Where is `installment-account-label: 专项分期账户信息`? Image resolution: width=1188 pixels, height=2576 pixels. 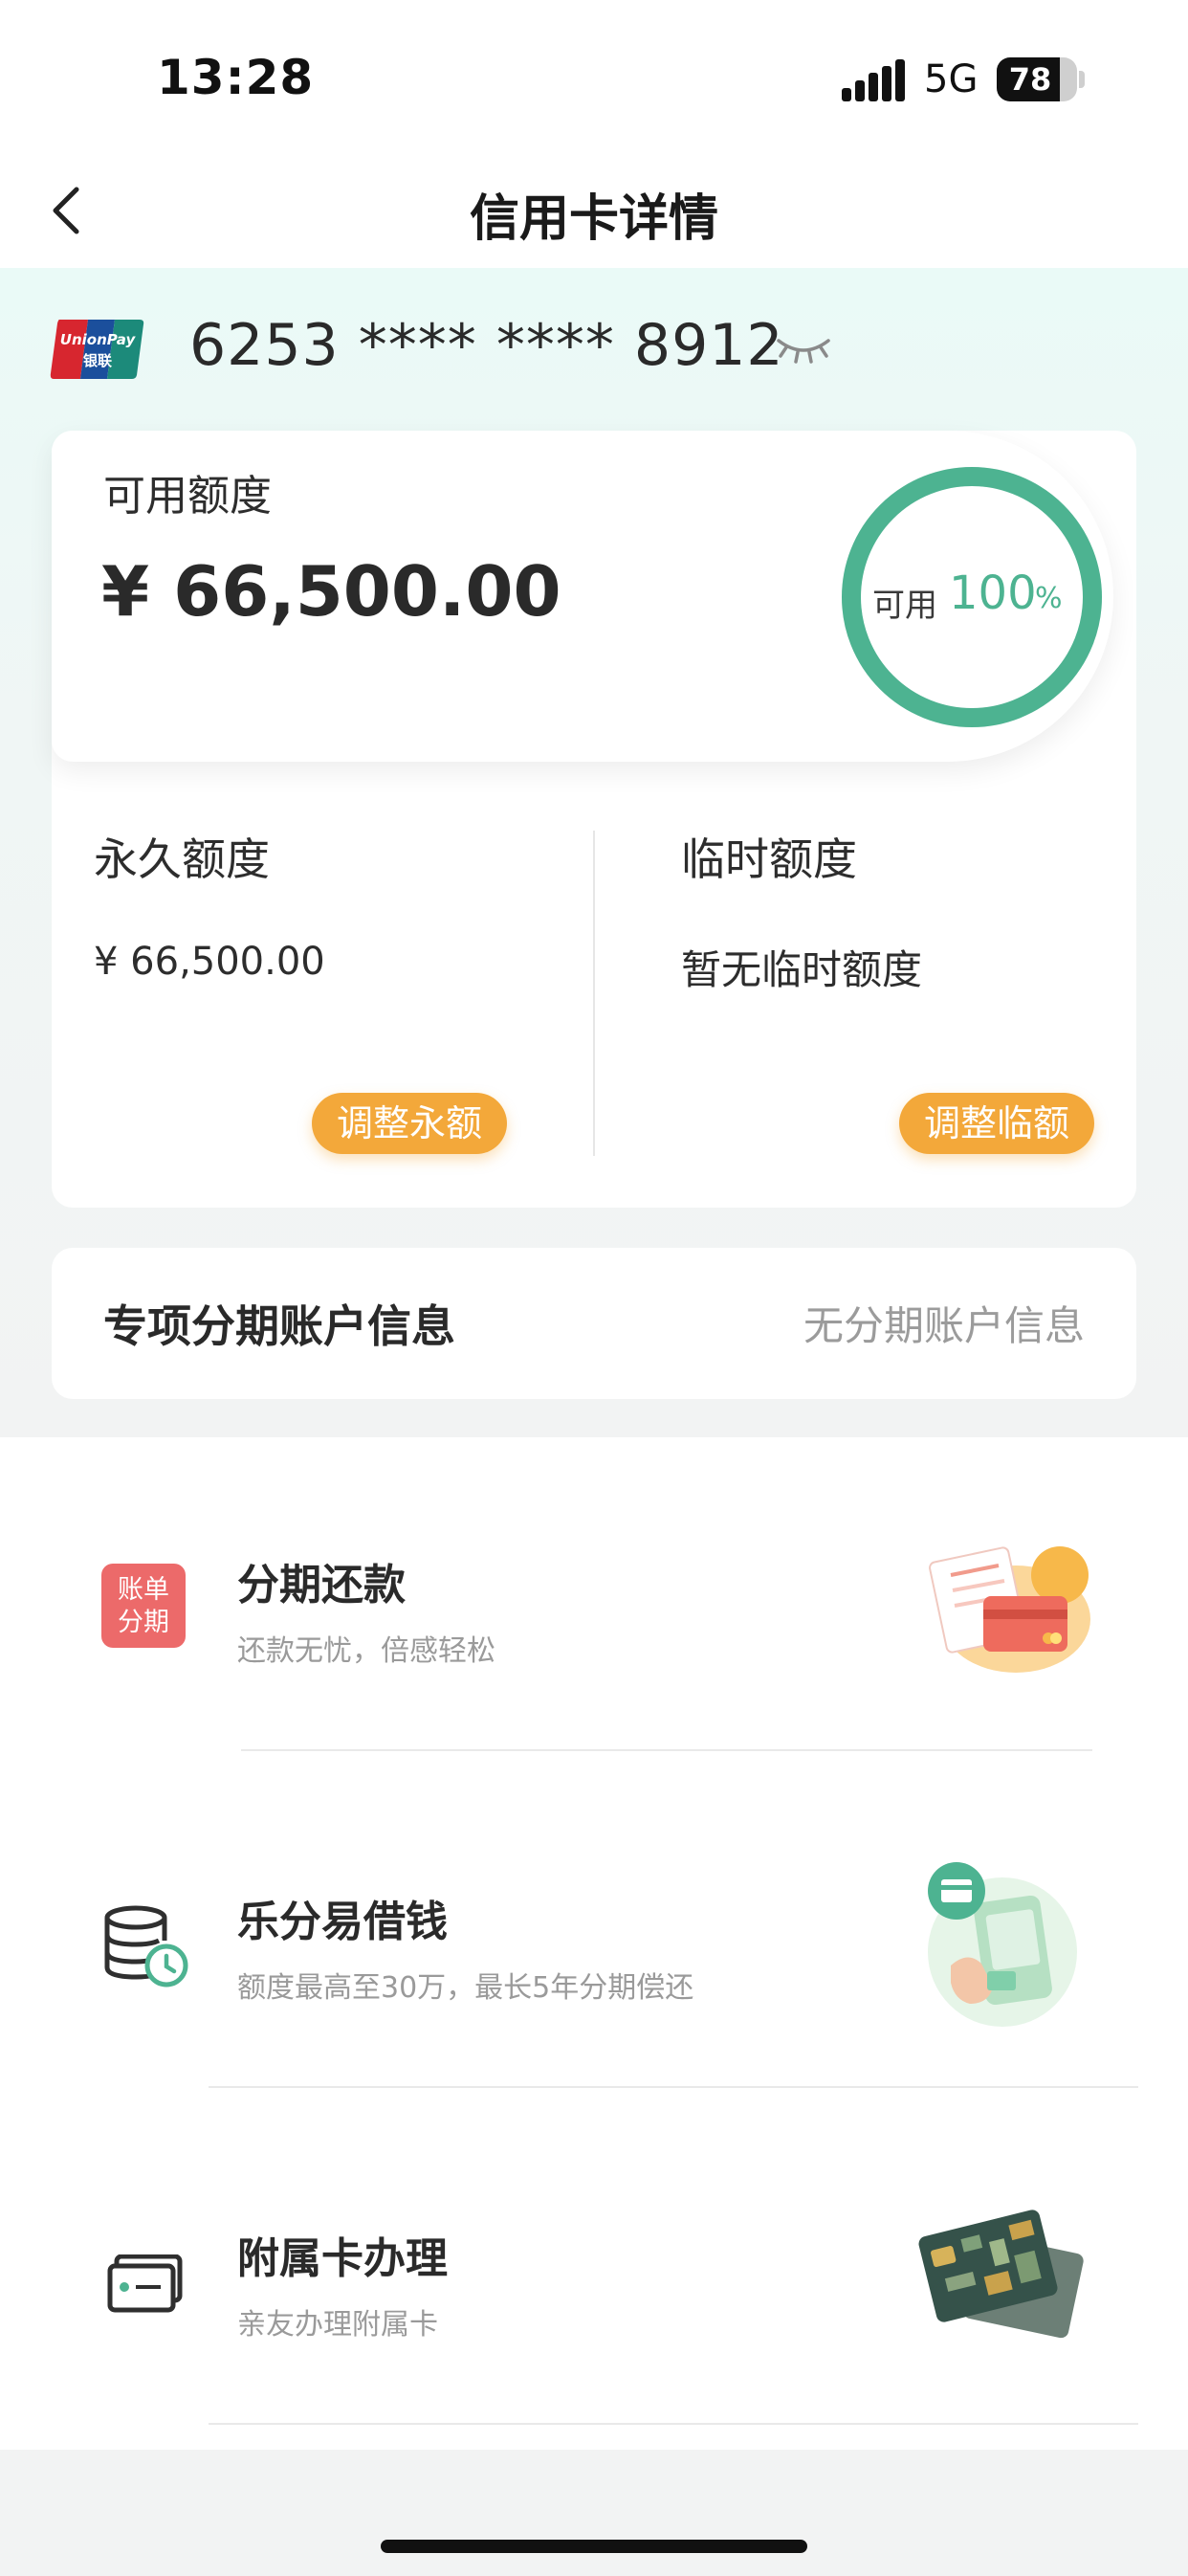
installment-account-label: 专项分期账户信息 is located at coordinates (279, 1326).